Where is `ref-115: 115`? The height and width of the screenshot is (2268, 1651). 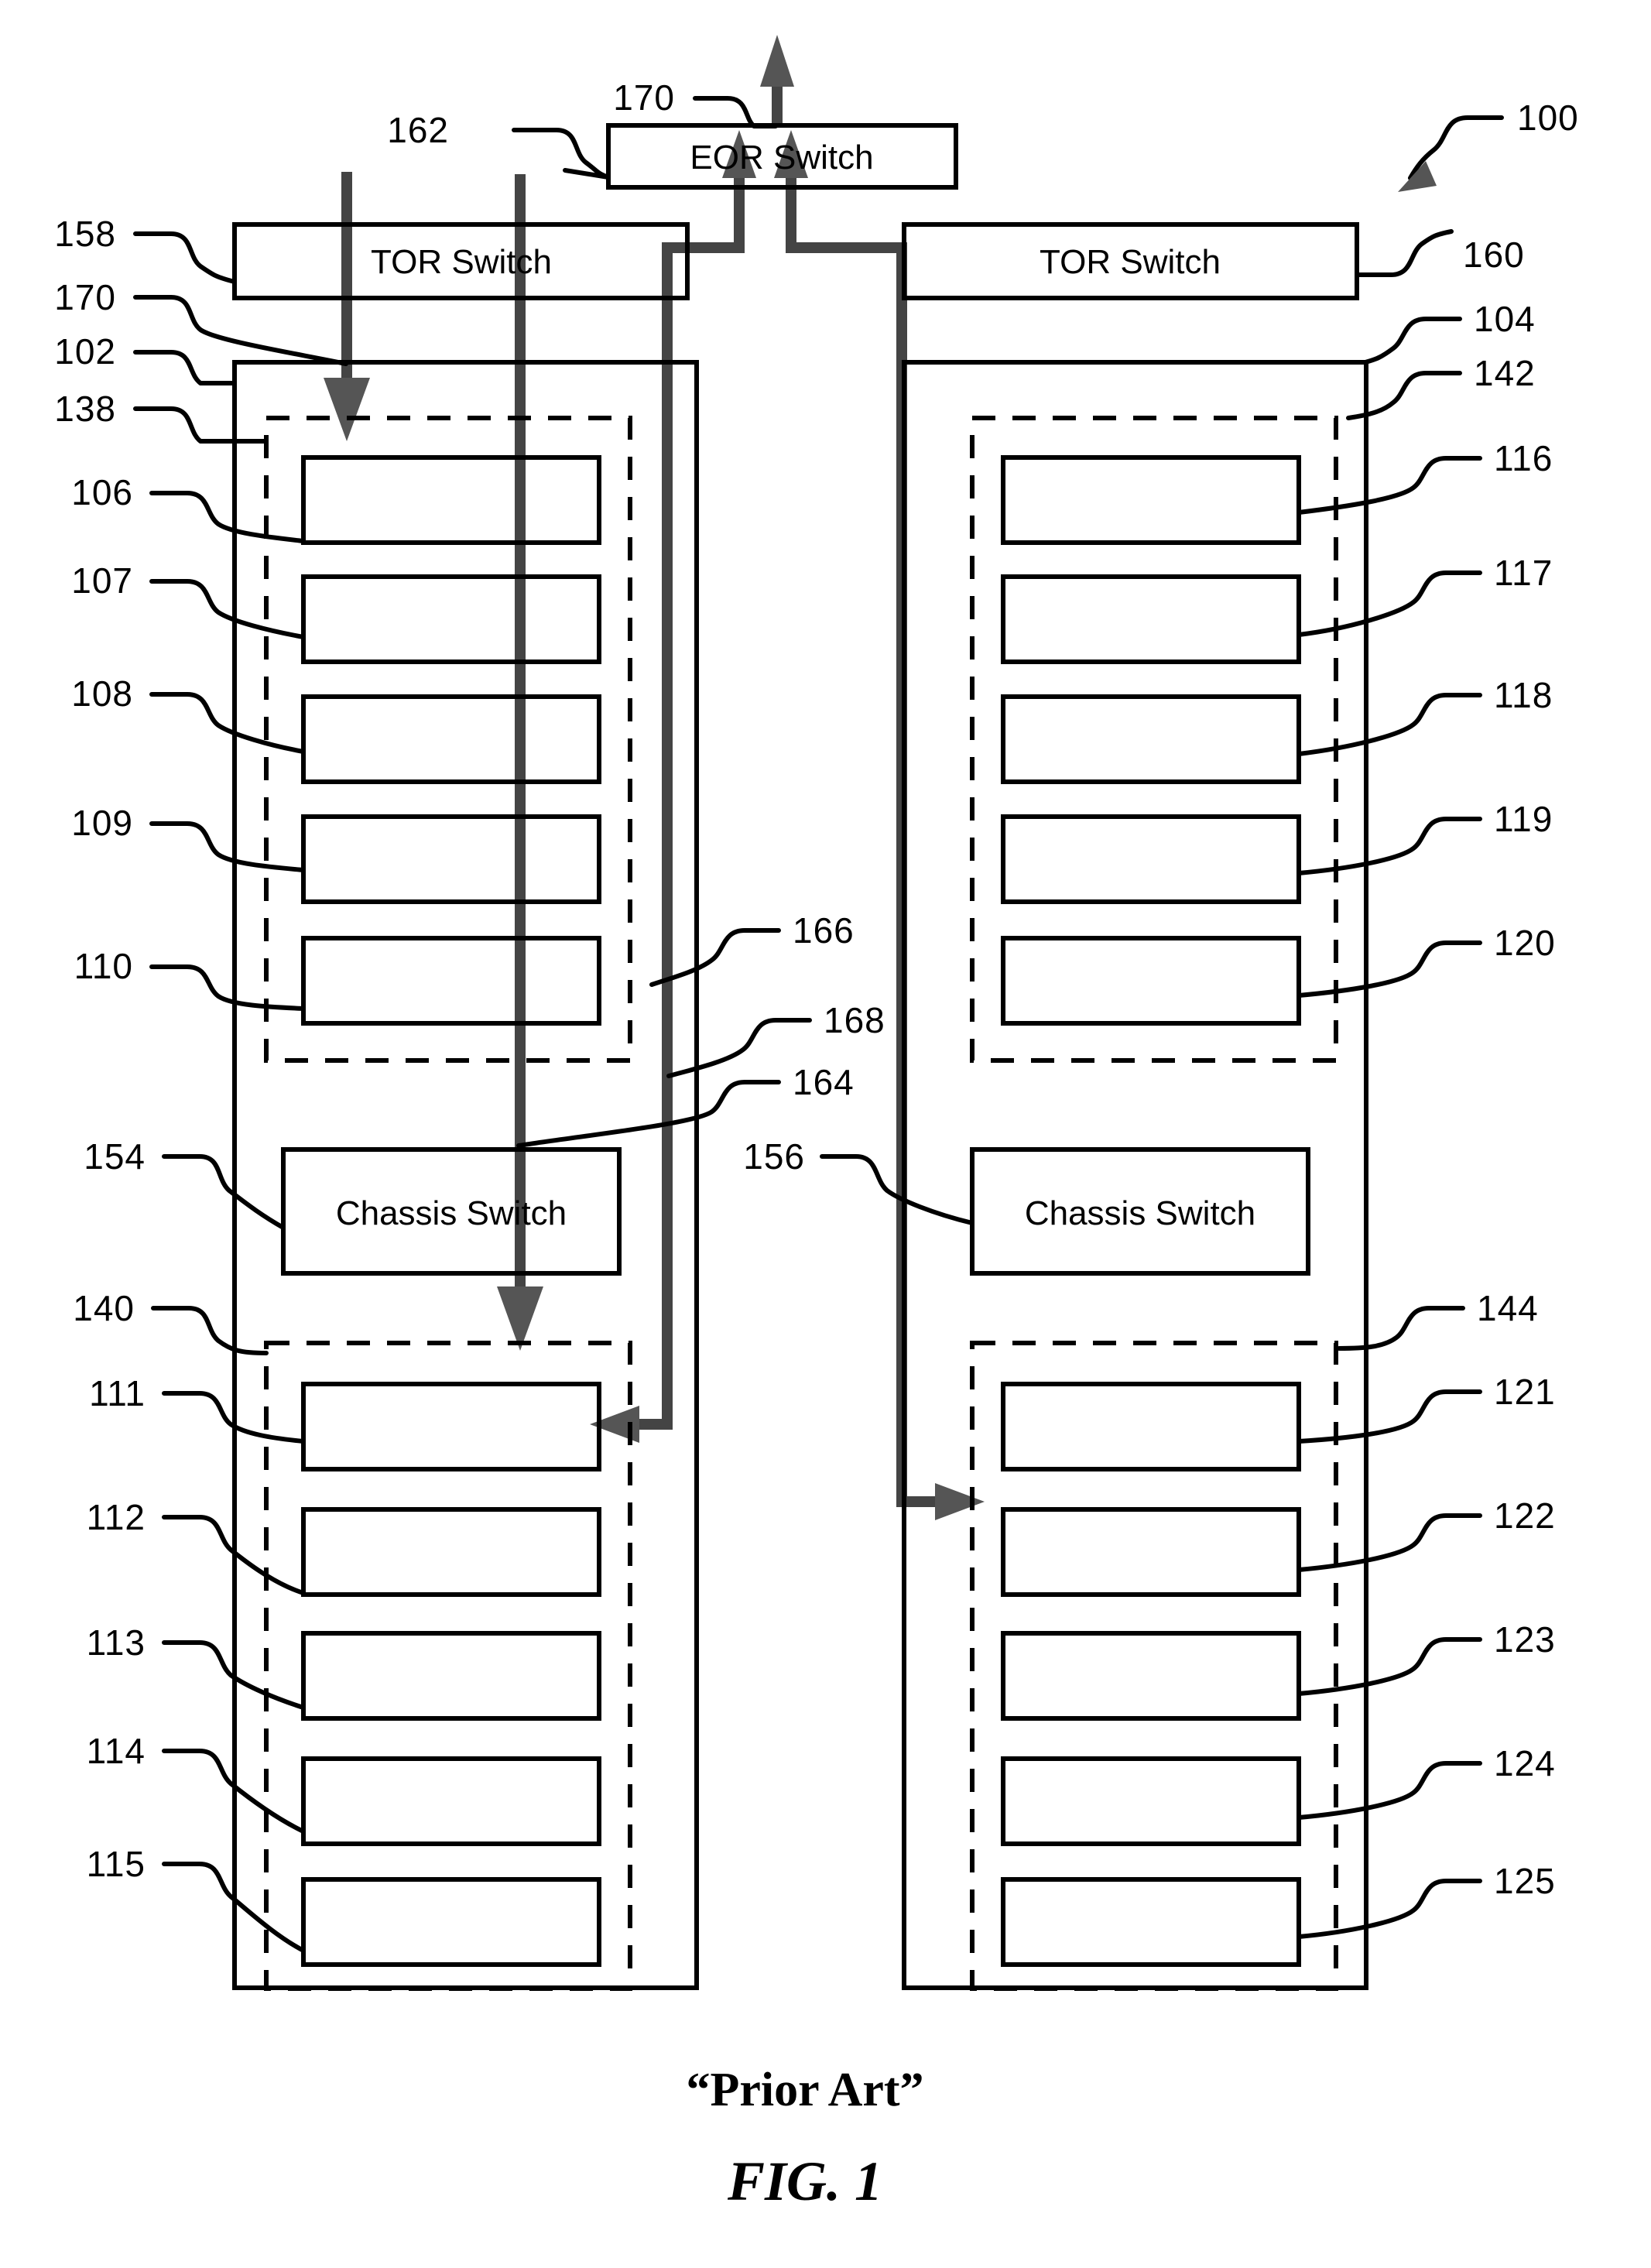 ref-115: 115 is located at coordinates (116, 1864).